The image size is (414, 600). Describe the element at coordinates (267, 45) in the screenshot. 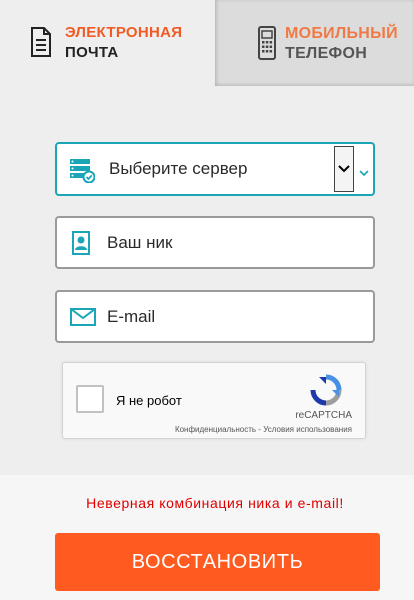

I see `mobile-phone-icon` at that location.